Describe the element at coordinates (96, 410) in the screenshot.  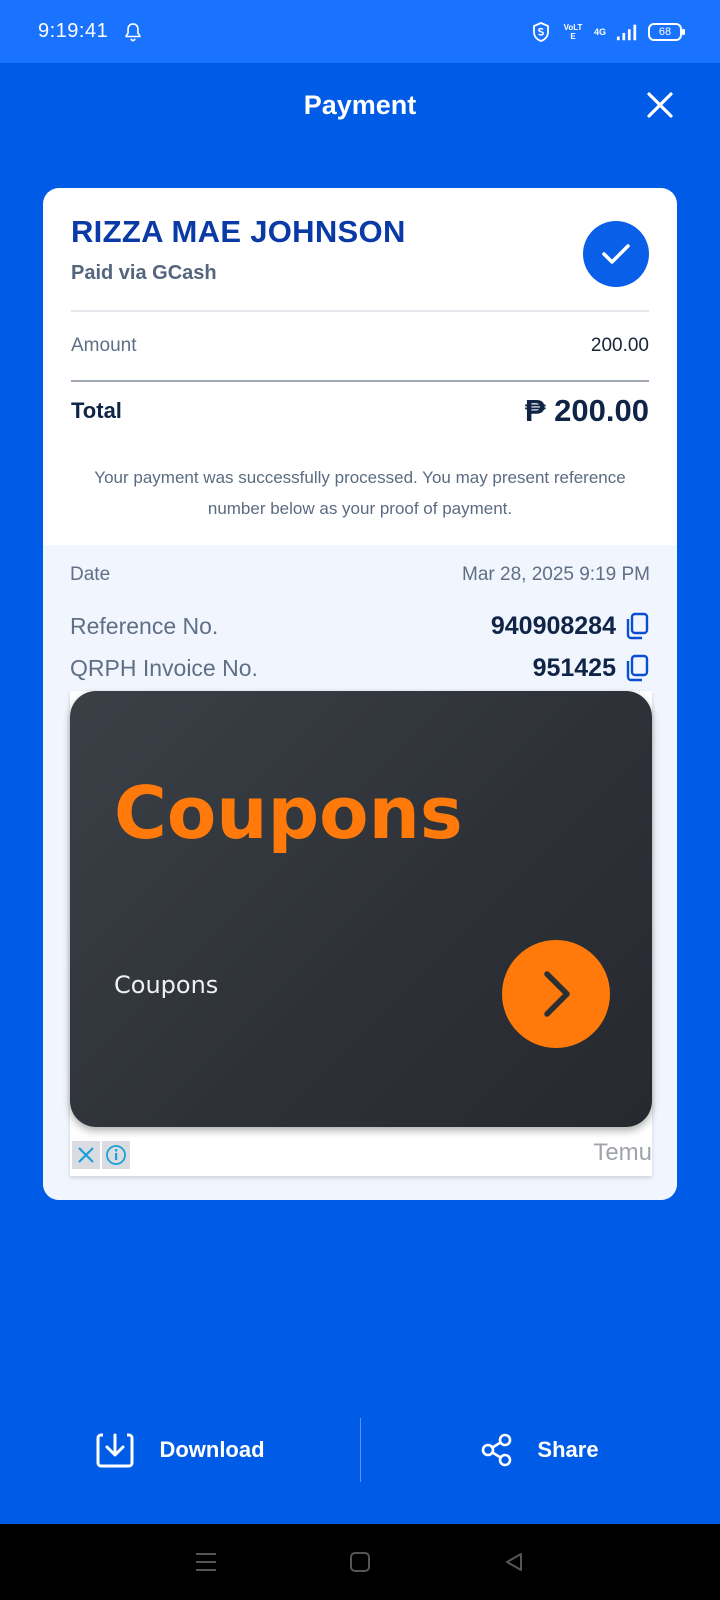
I see `total-label: Total` at that location.